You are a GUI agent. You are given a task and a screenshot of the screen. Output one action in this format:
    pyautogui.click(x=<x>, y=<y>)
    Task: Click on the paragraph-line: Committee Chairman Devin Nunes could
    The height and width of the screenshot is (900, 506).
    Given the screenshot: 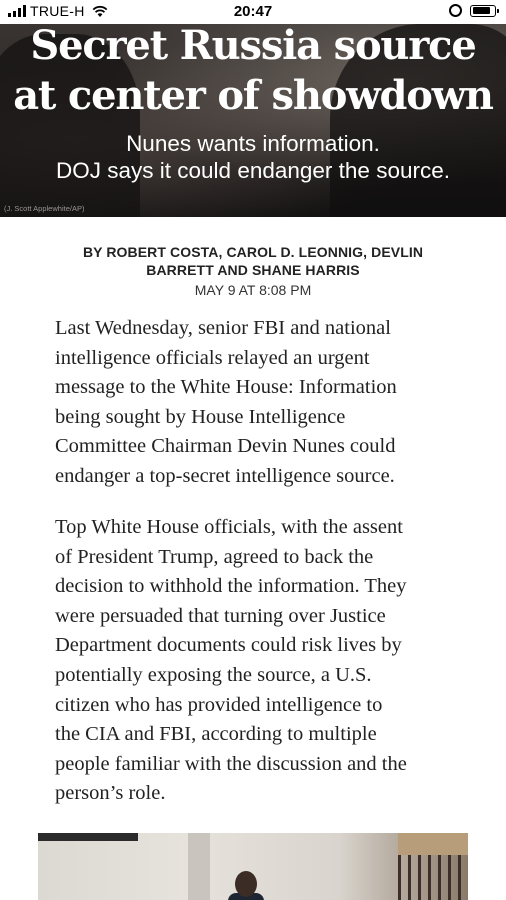 What is the action you would take?
    pyautogui.click(x=225, y=446)
    